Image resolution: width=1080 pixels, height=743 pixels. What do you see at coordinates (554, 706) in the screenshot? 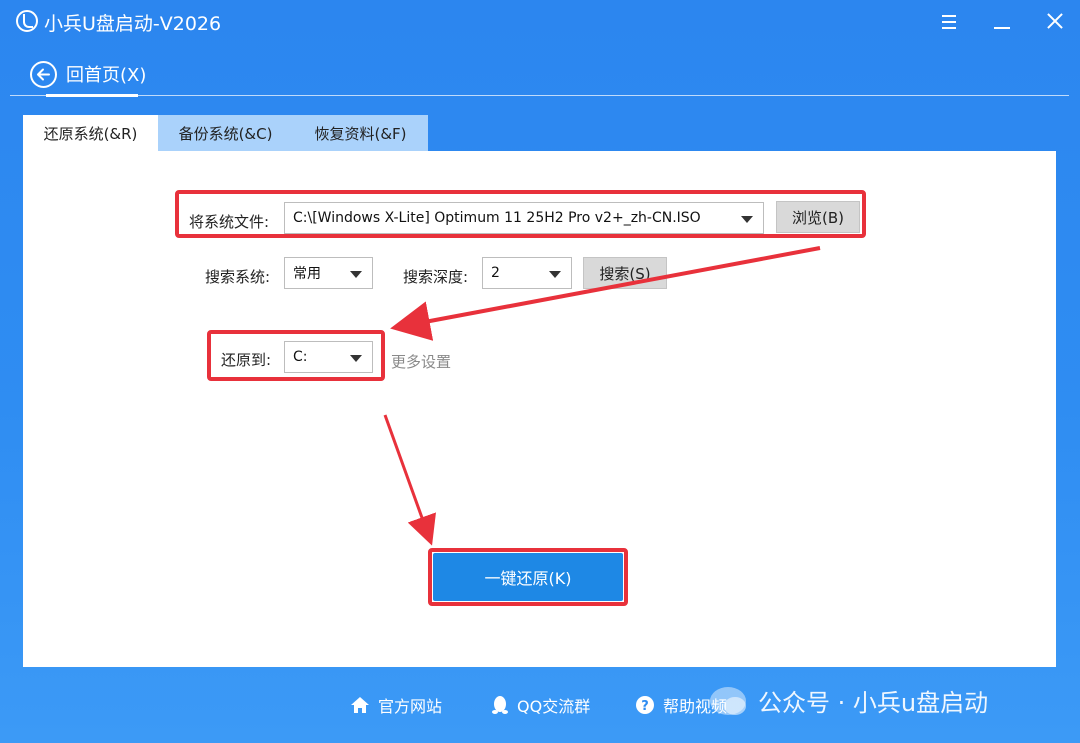
I see `qq-group-label: QQ交流群` at bounding box center [554, 706].